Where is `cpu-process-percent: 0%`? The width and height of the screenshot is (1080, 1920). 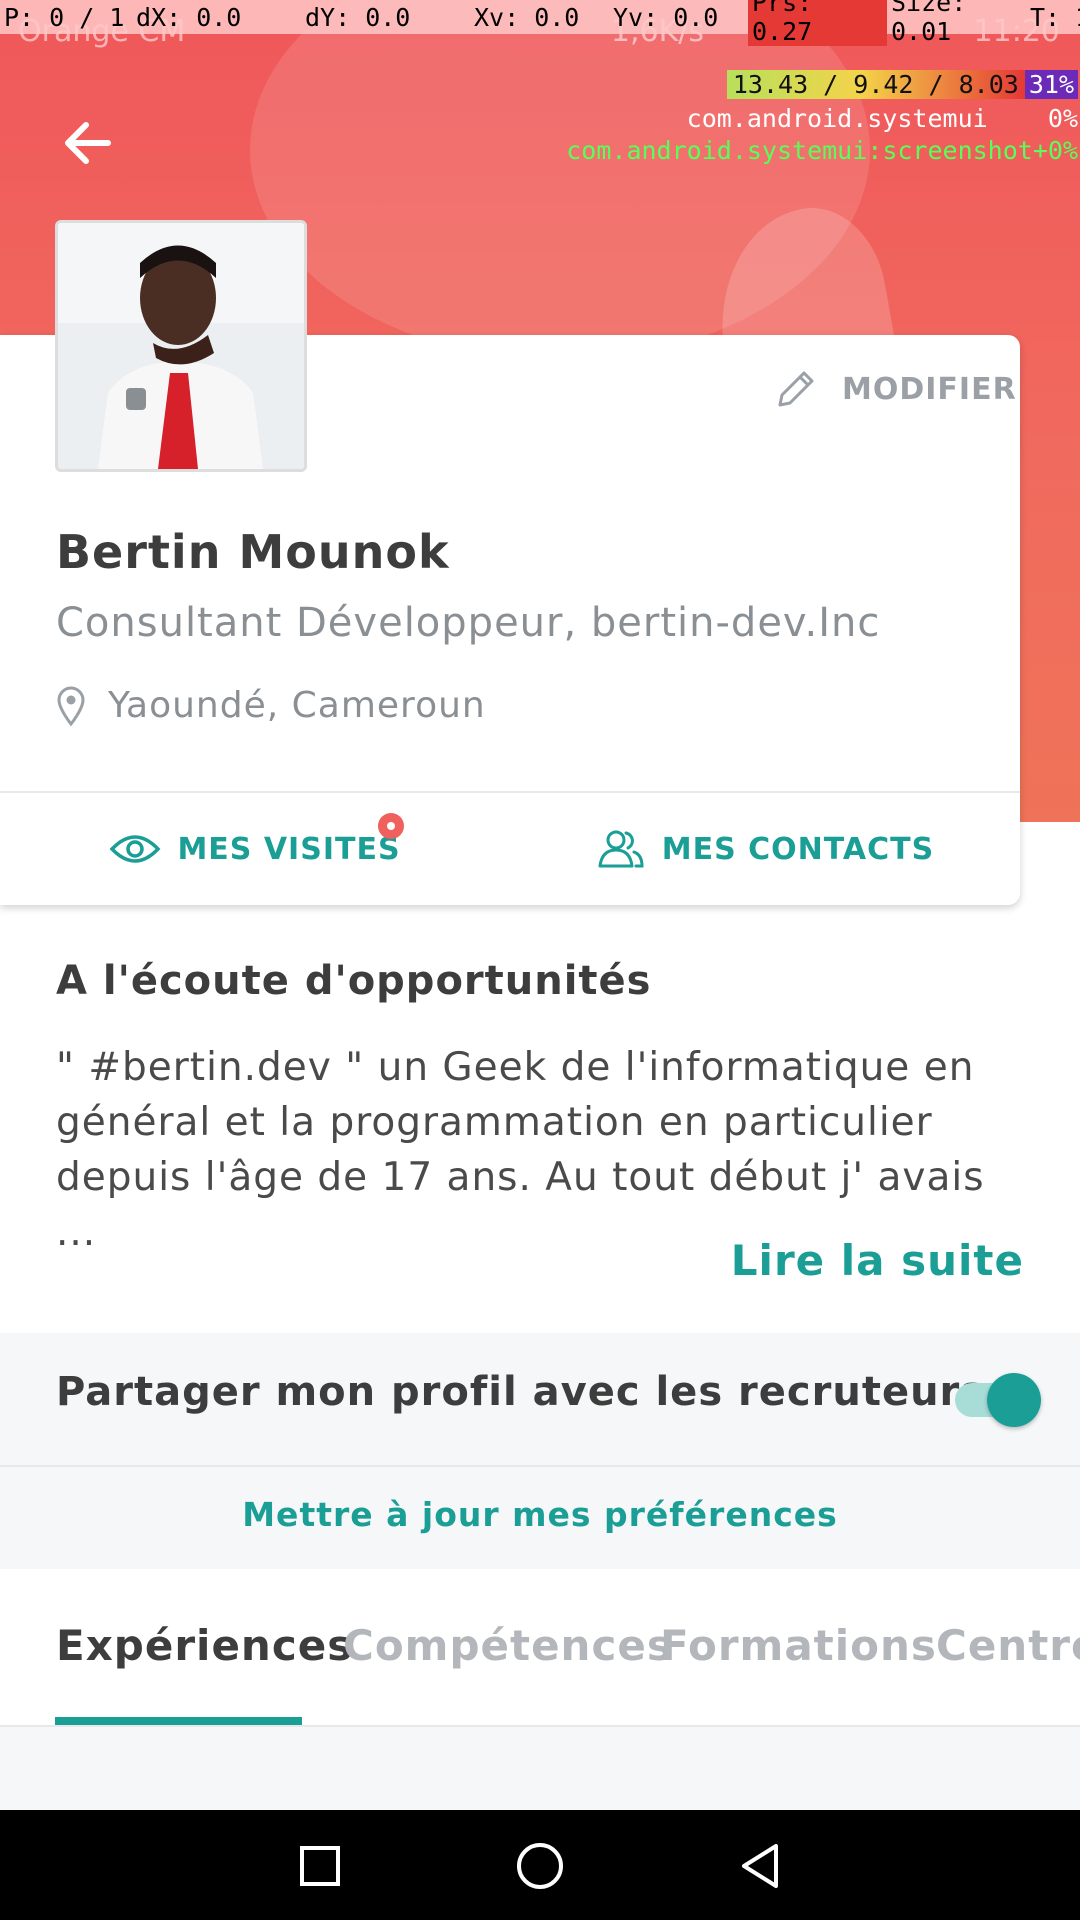
cpu-process-percent: 0% is located at coordinates (1062, 118).